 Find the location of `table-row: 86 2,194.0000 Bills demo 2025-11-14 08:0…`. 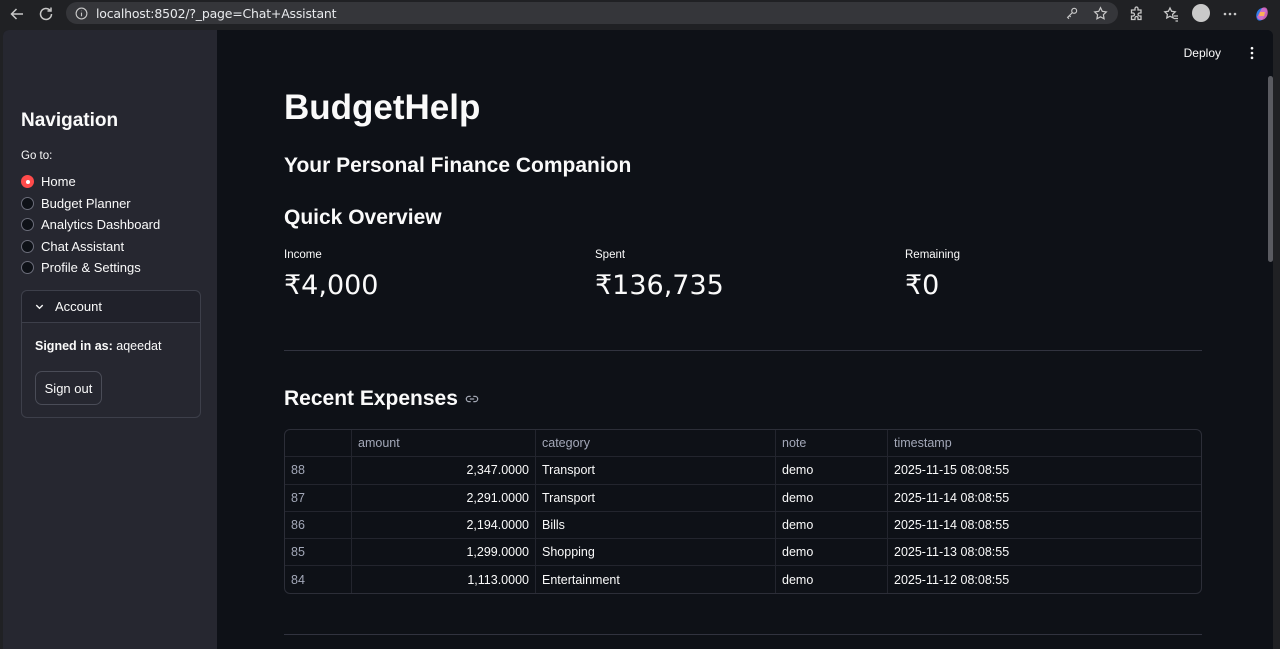

table-row: 86 2,194.0000 Bills demo 2025-11-14 08:0… is located at coordinates (743, 525).